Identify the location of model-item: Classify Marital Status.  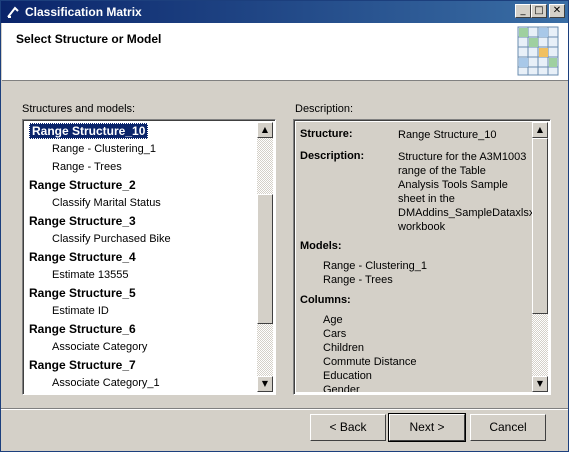
(141, 203).